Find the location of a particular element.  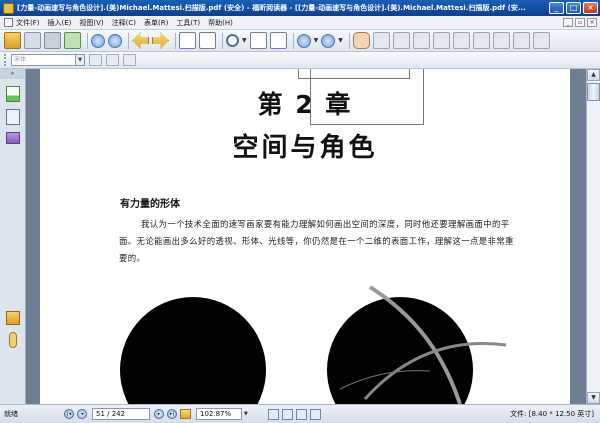

scroll-thumb is located at coordinates (593, 92).